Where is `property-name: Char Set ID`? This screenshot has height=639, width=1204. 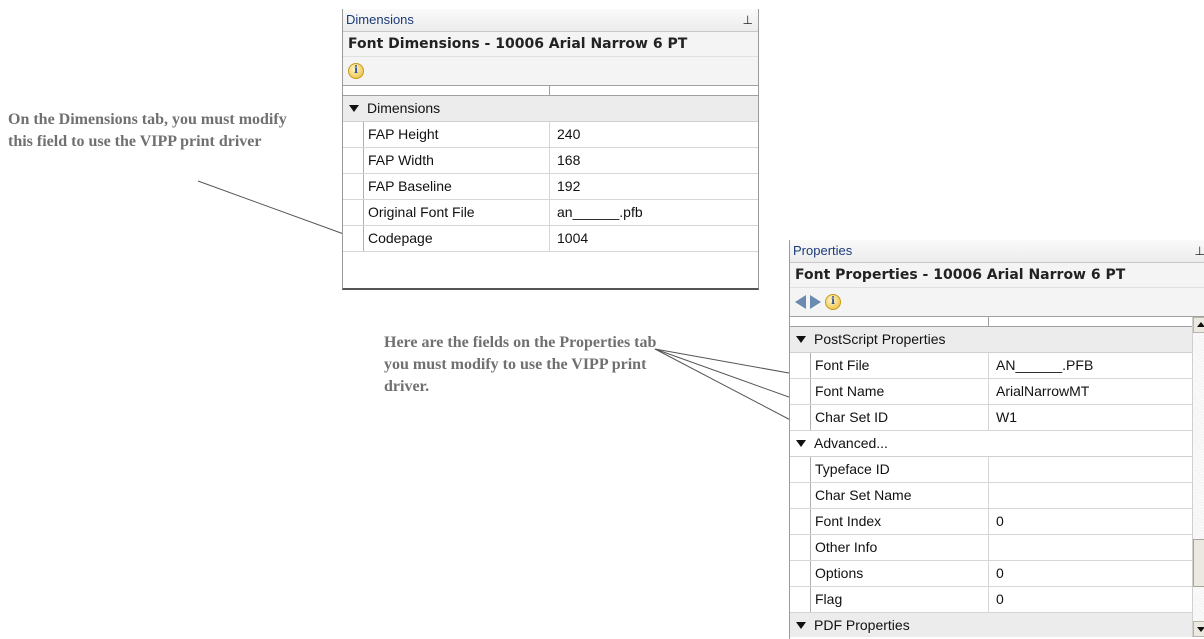 property-name: Char Set ID is located at coordinates (852, 417).